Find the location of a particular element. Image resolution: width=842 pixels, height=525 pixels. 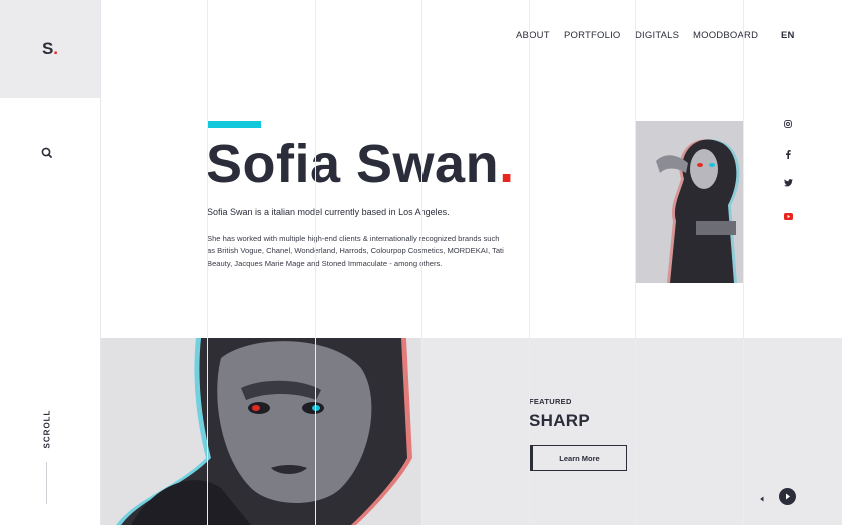

language-switch: EN is located at coordinates (788, 35).